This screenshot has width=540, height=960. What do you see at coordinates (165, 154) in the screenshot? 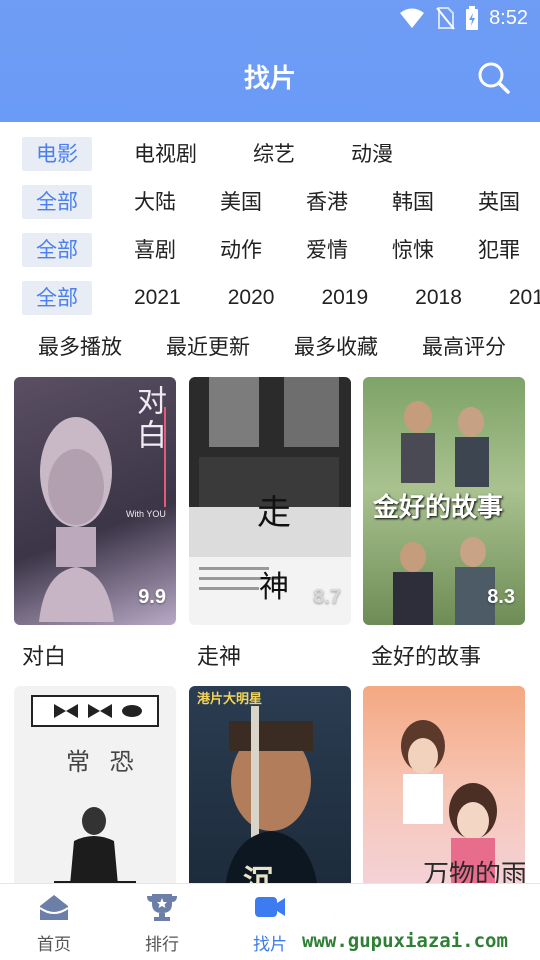
I see `filter-type-tv: 电视剧` at bounding box center [165, 154].